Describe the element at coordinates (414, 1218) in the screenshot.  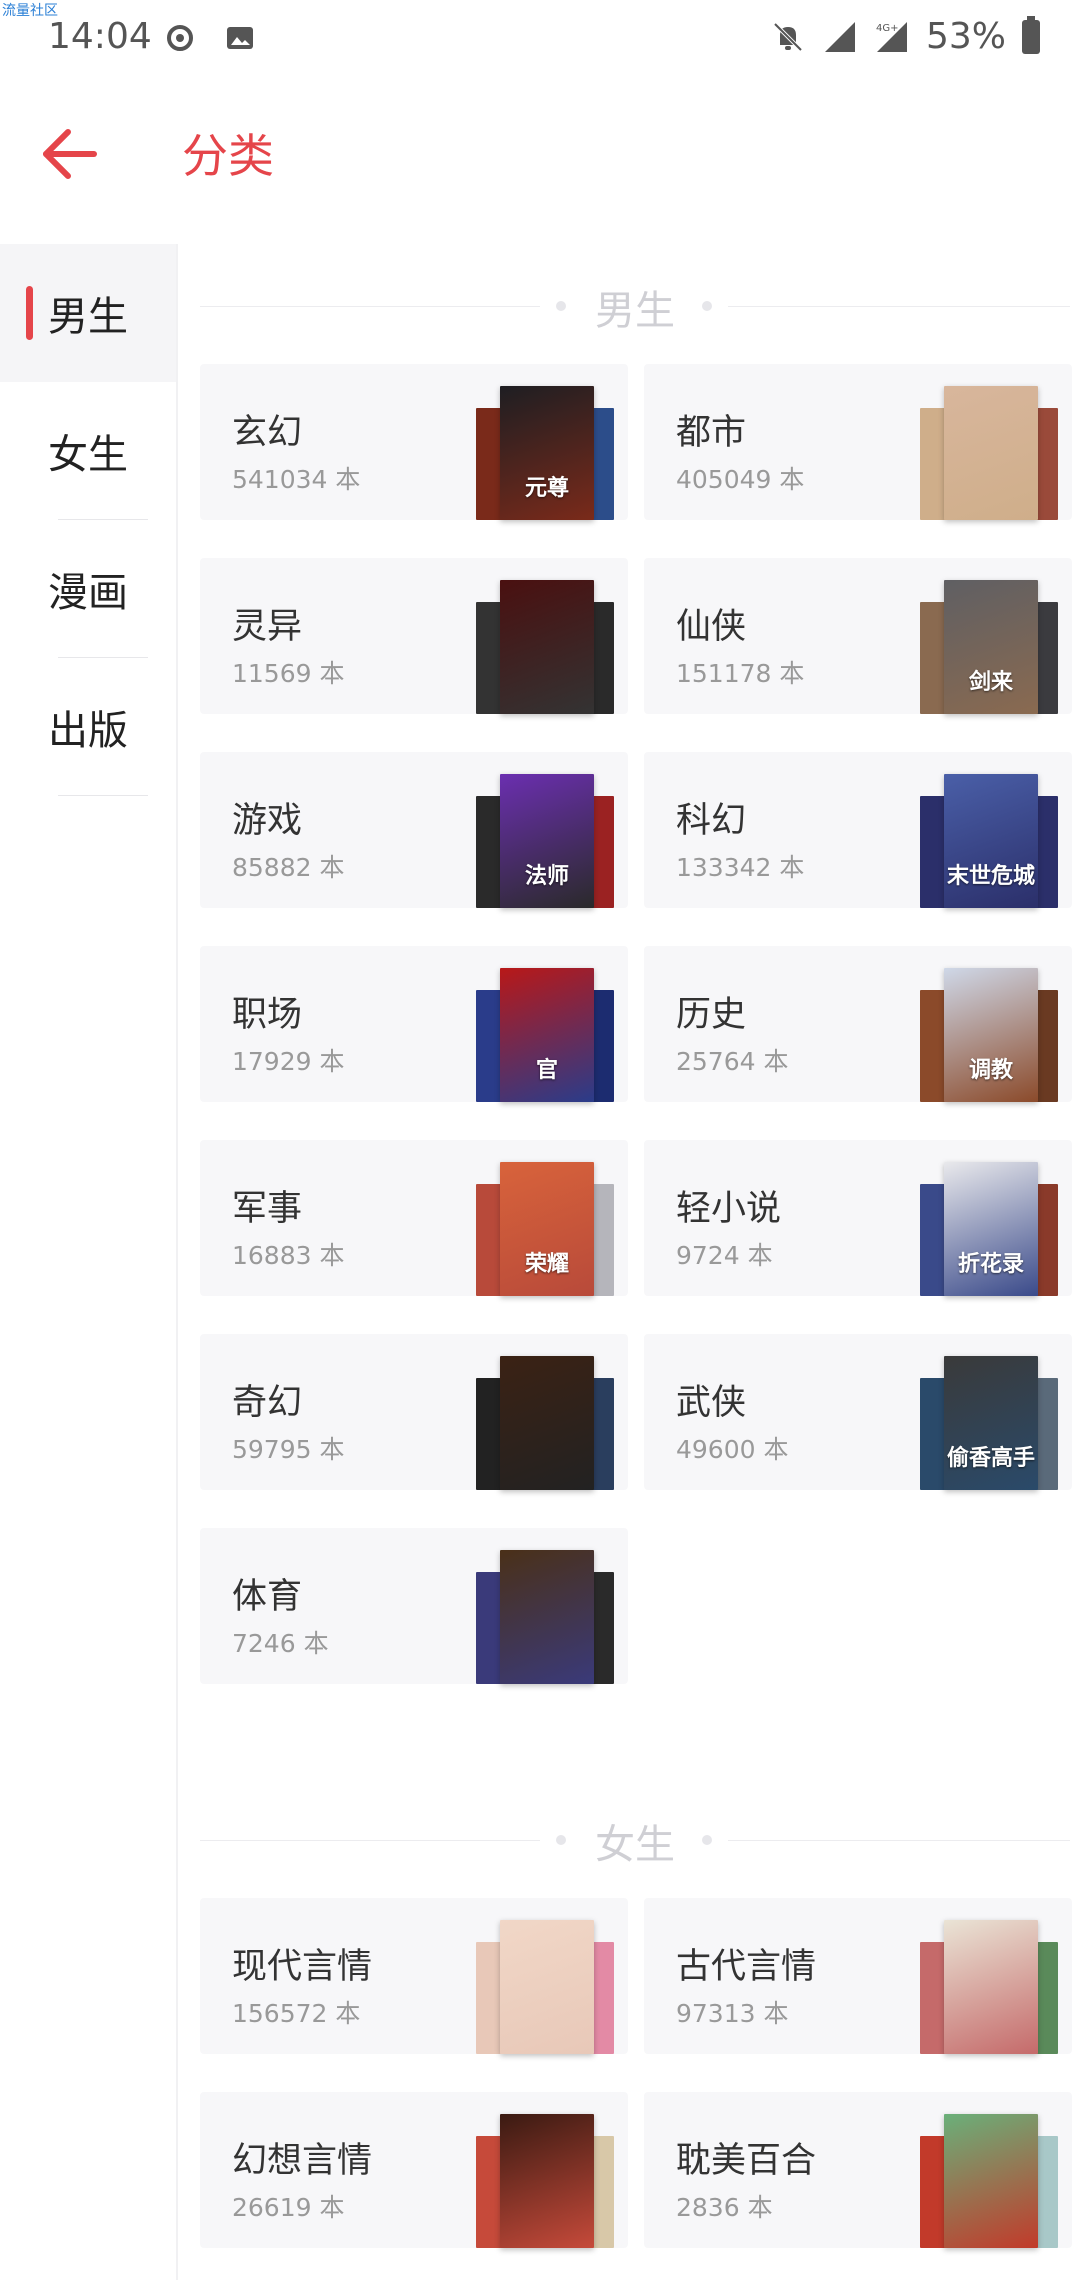
I see `category-card: 军事 16883 本 荣耀` at that location.